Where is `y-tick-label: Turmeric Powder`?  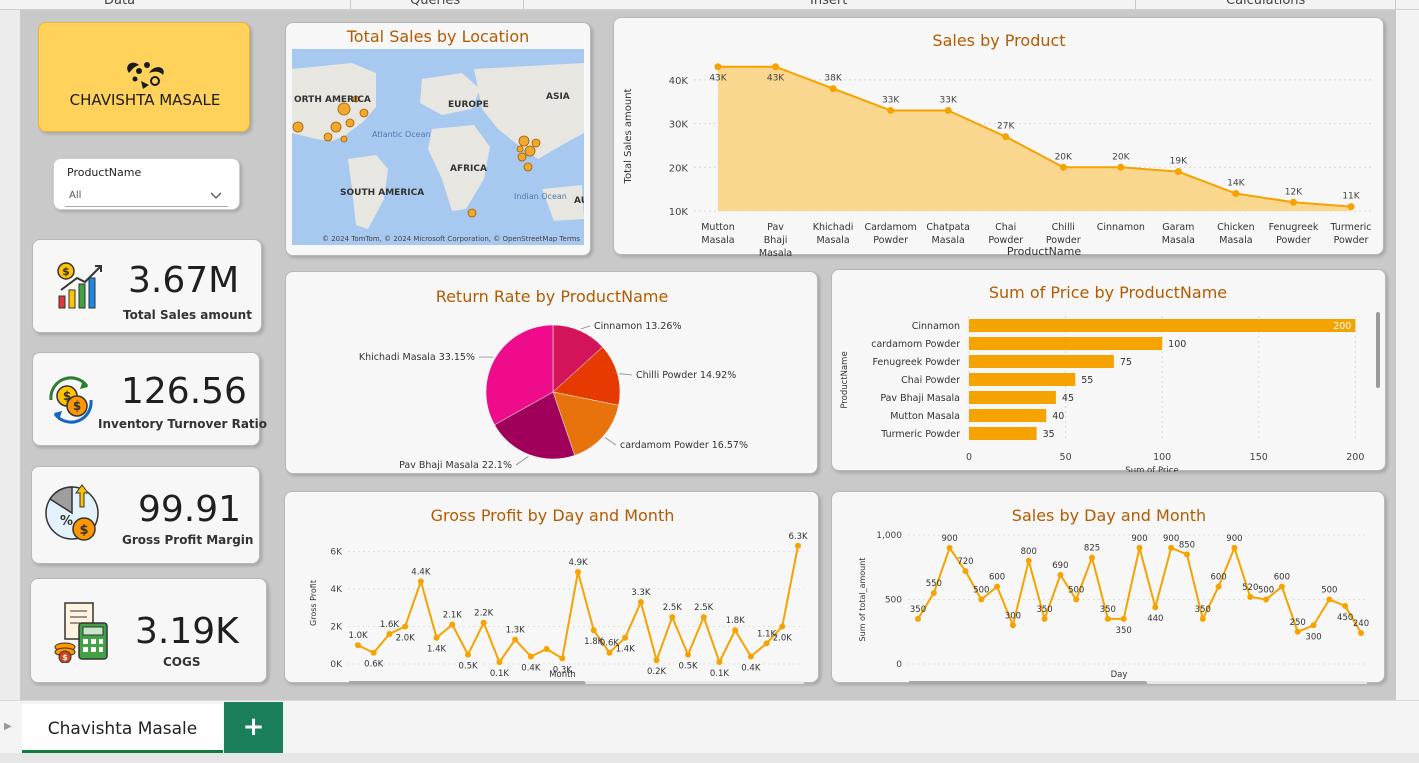 y-tick-label: Turmeric Powder is located at coordinates (920, 434).